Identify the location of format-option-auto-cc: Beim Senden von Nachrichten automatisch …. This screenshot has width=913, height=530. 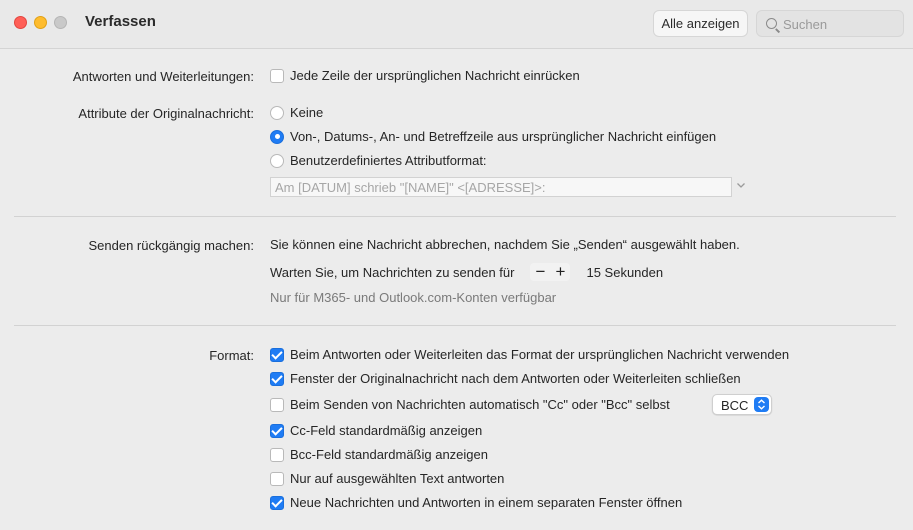
(470, 404).